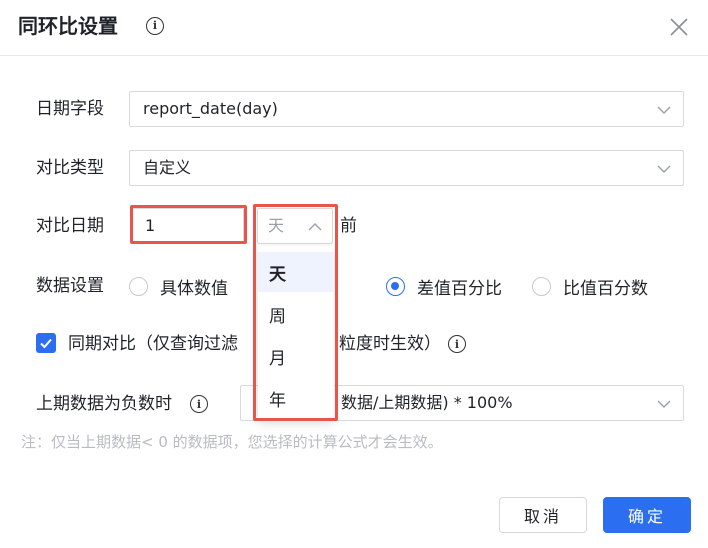  Describe the element at coordinates (605, 288) in the screenshot. I see `radio-ratio-percent-label: 比值百分数` at that location.